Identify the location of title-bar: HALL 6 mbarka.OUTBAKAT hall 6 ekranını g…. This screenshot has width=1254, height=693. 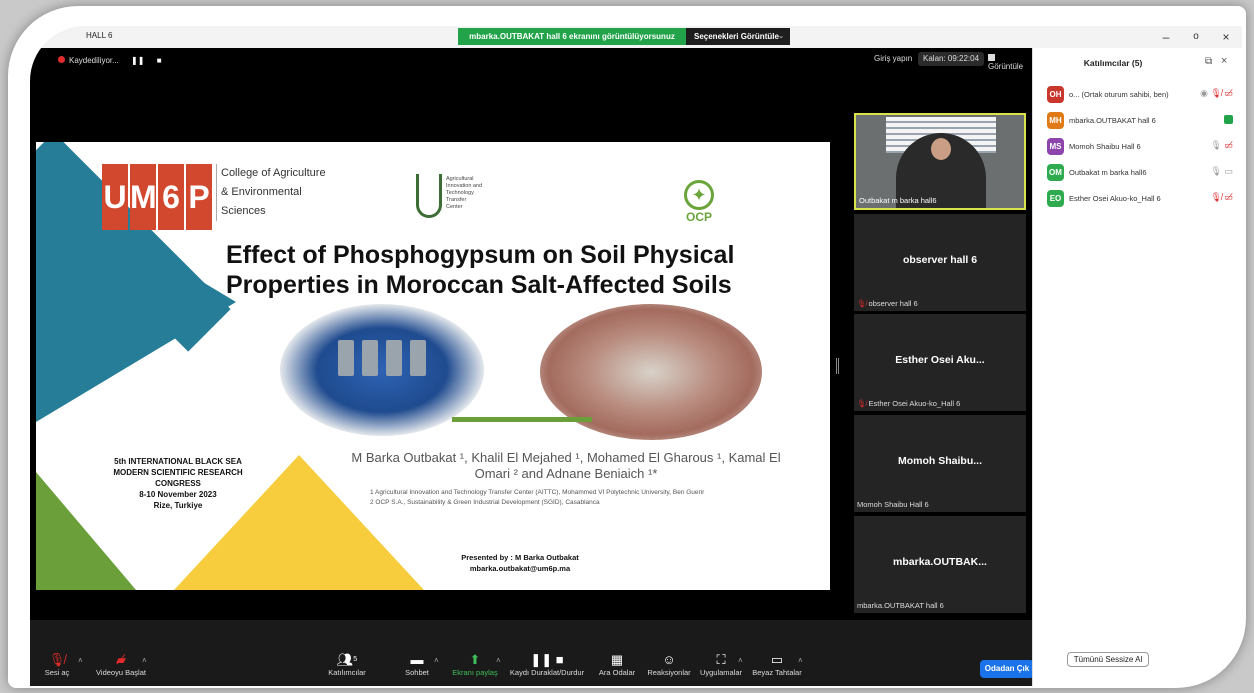
(636, 37).